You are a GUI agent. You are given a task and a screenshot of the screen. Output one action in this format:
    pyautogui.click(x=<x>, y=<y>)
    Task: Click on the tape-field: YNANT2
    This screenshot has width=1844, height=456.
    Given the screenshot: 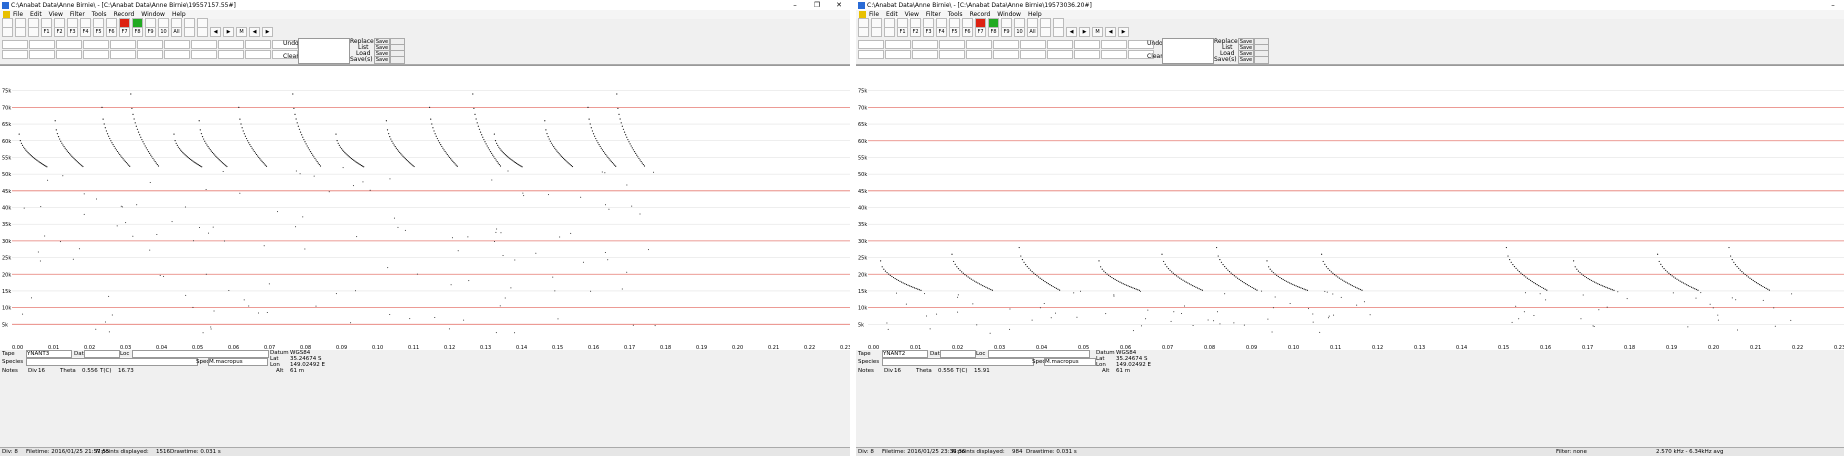 What is the action you would take?
    pyautogui.click(x=905, y=354)
    